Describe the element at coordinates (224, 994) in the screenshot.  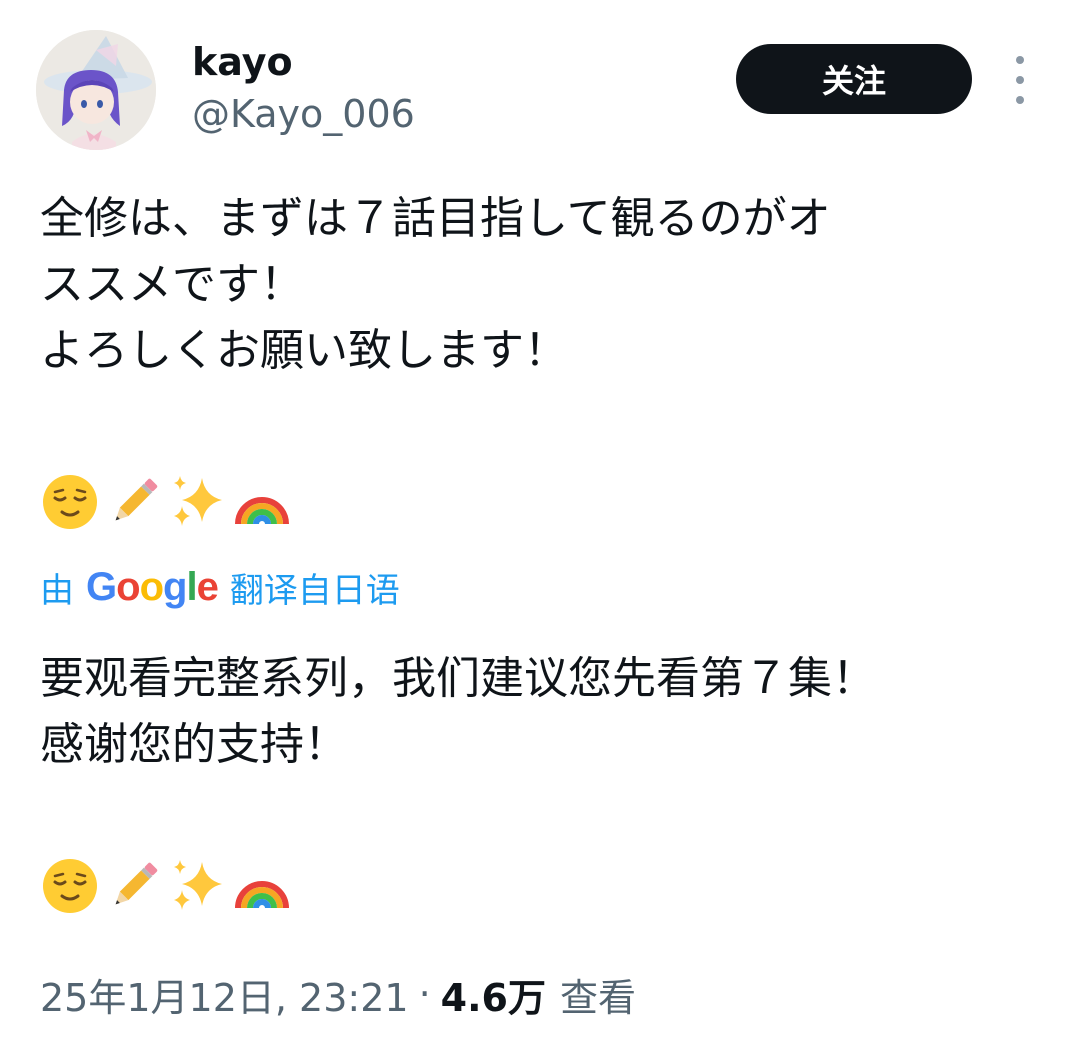
I see `timestamp: 25年1月12日, 23:21` at that location.